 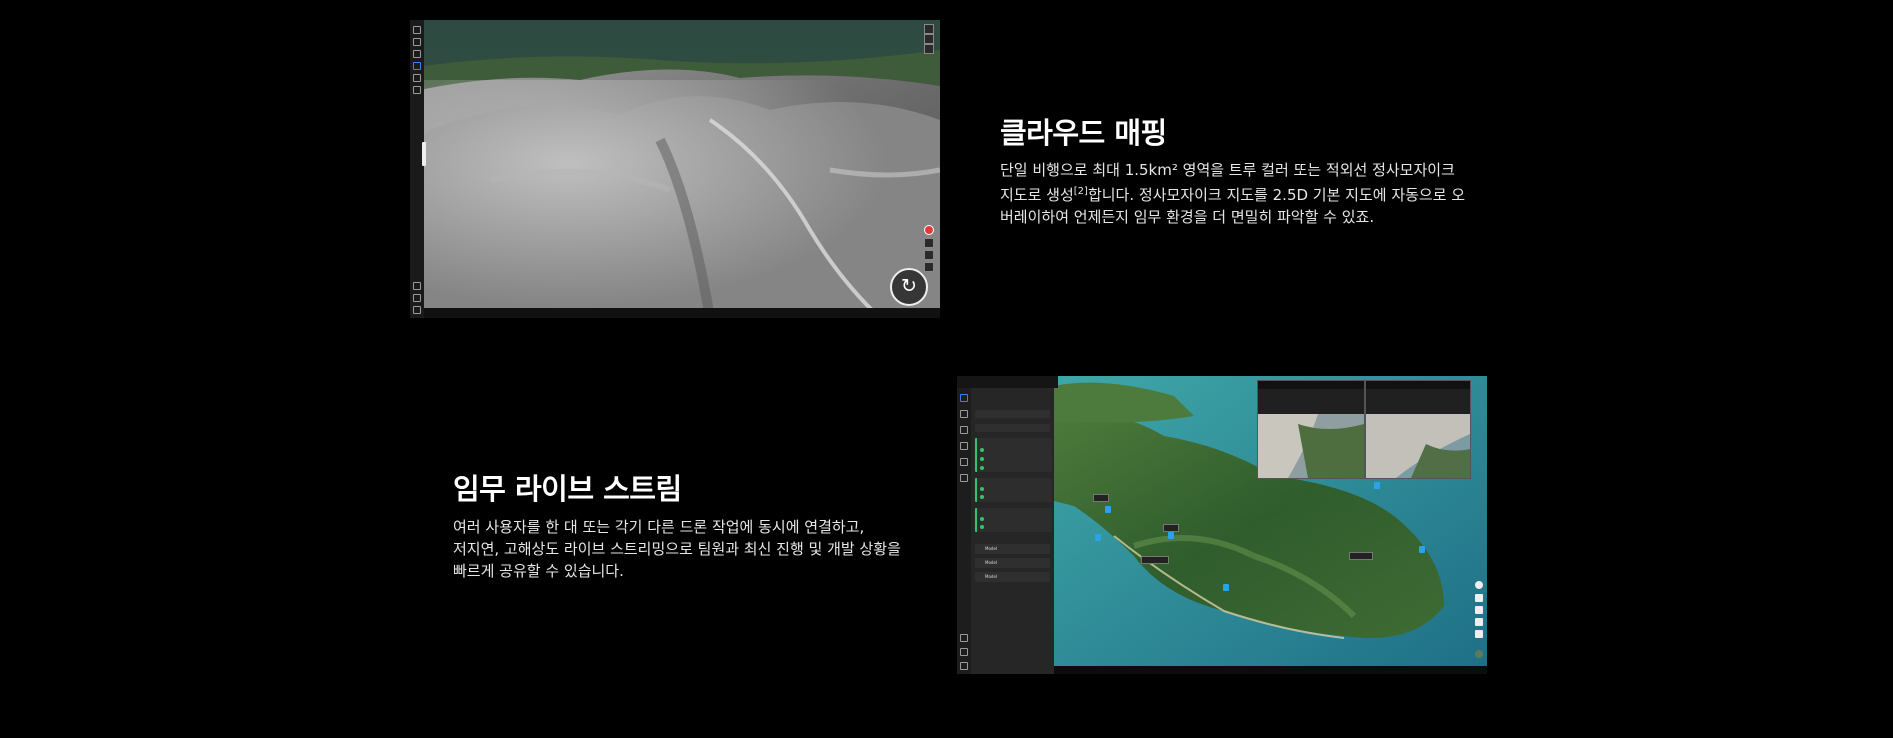 I want to click on home-icon, so click(x=417, y=42).